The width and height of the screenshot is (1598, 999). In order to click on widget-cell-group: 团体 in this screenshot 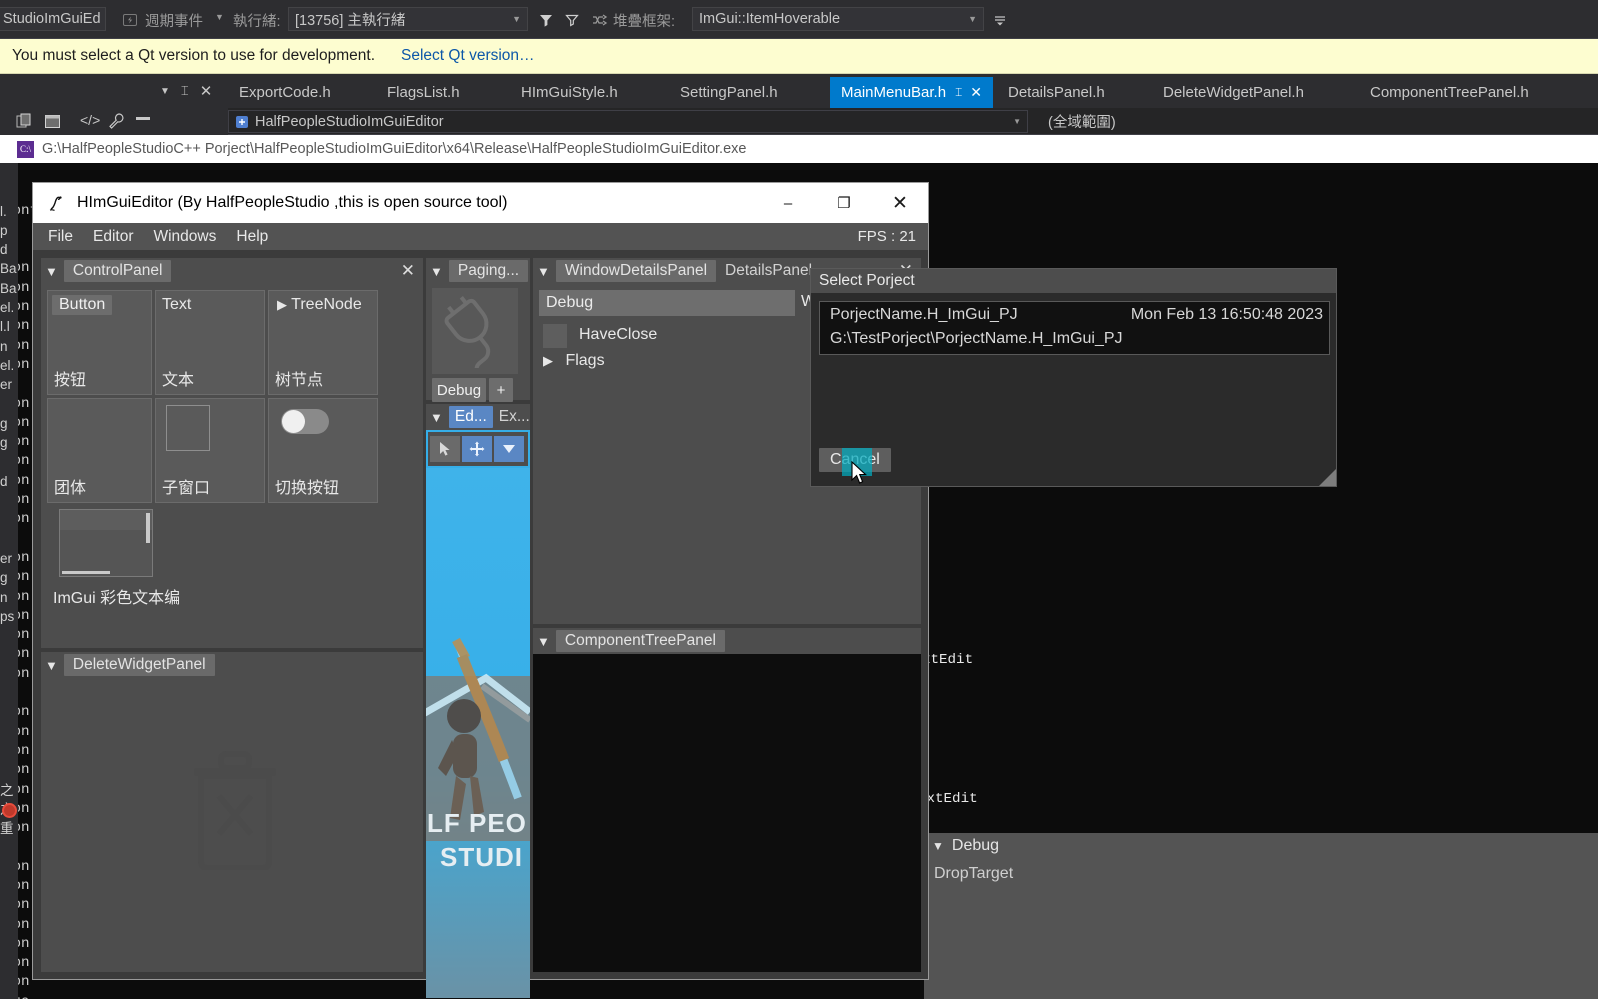, I will do `click(99, 450)`.